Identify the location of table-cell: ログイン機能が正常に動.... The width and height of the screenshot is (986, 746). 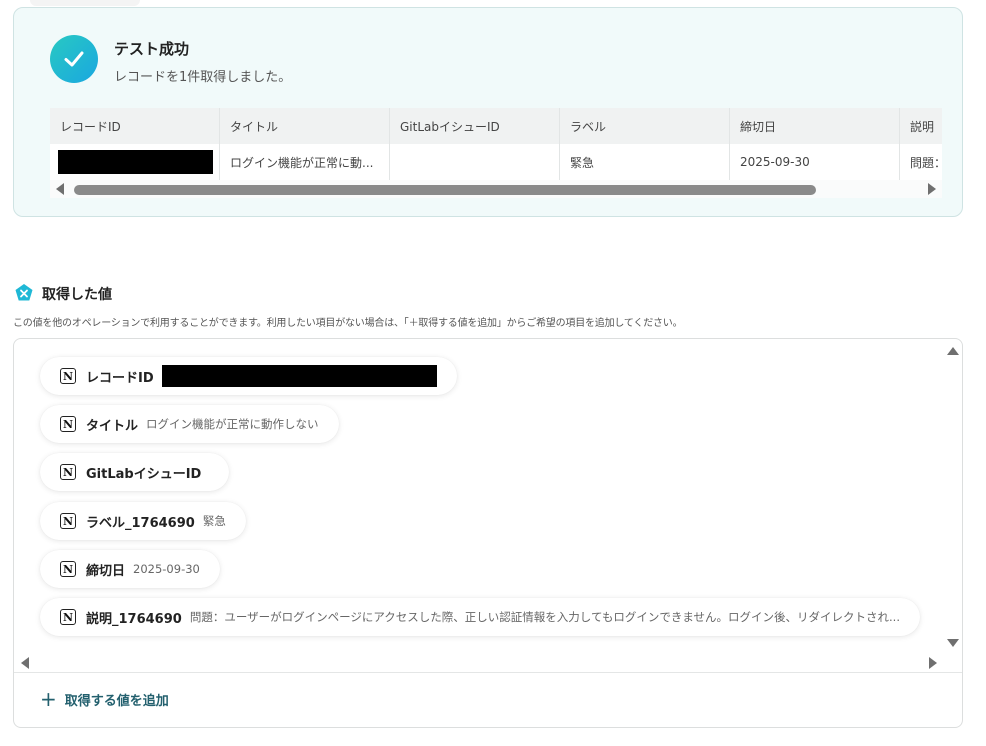
(305, 162).